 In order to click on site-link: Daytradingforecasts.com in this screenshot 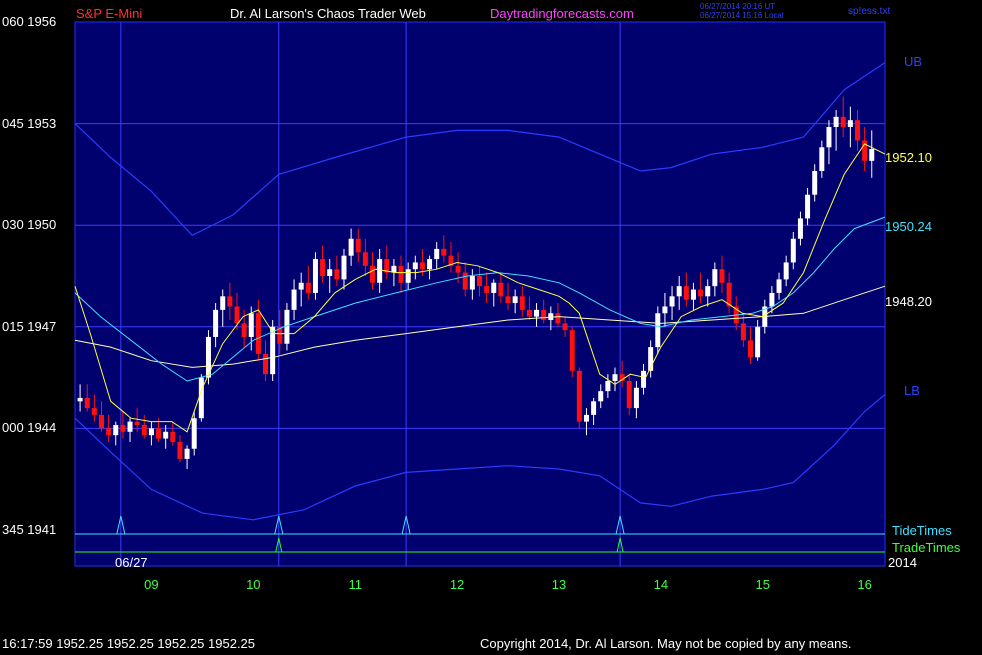, I will do `click(562, 14)`.